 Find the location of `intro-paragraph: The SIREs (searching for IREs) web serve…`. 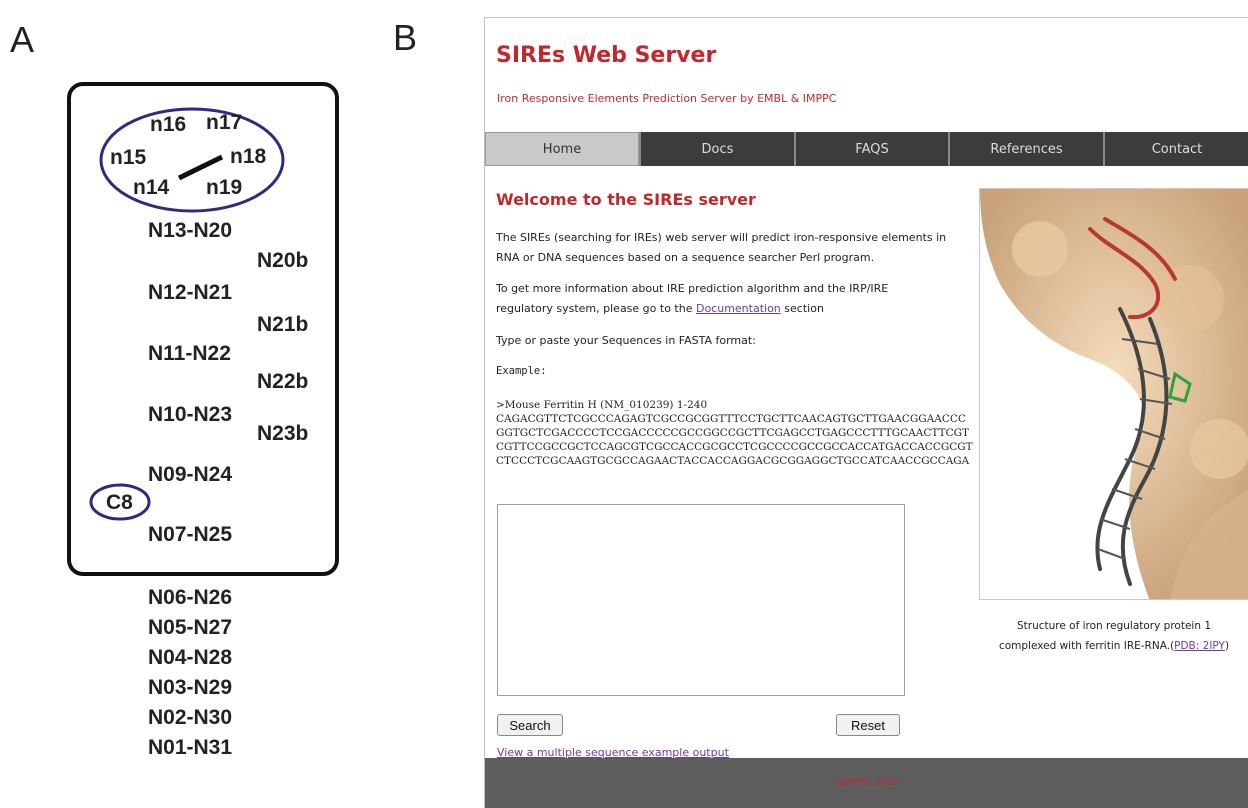

intro-paragraph: The SIREs (searching for IREs) web serve… is located at coordinates (721, 248).